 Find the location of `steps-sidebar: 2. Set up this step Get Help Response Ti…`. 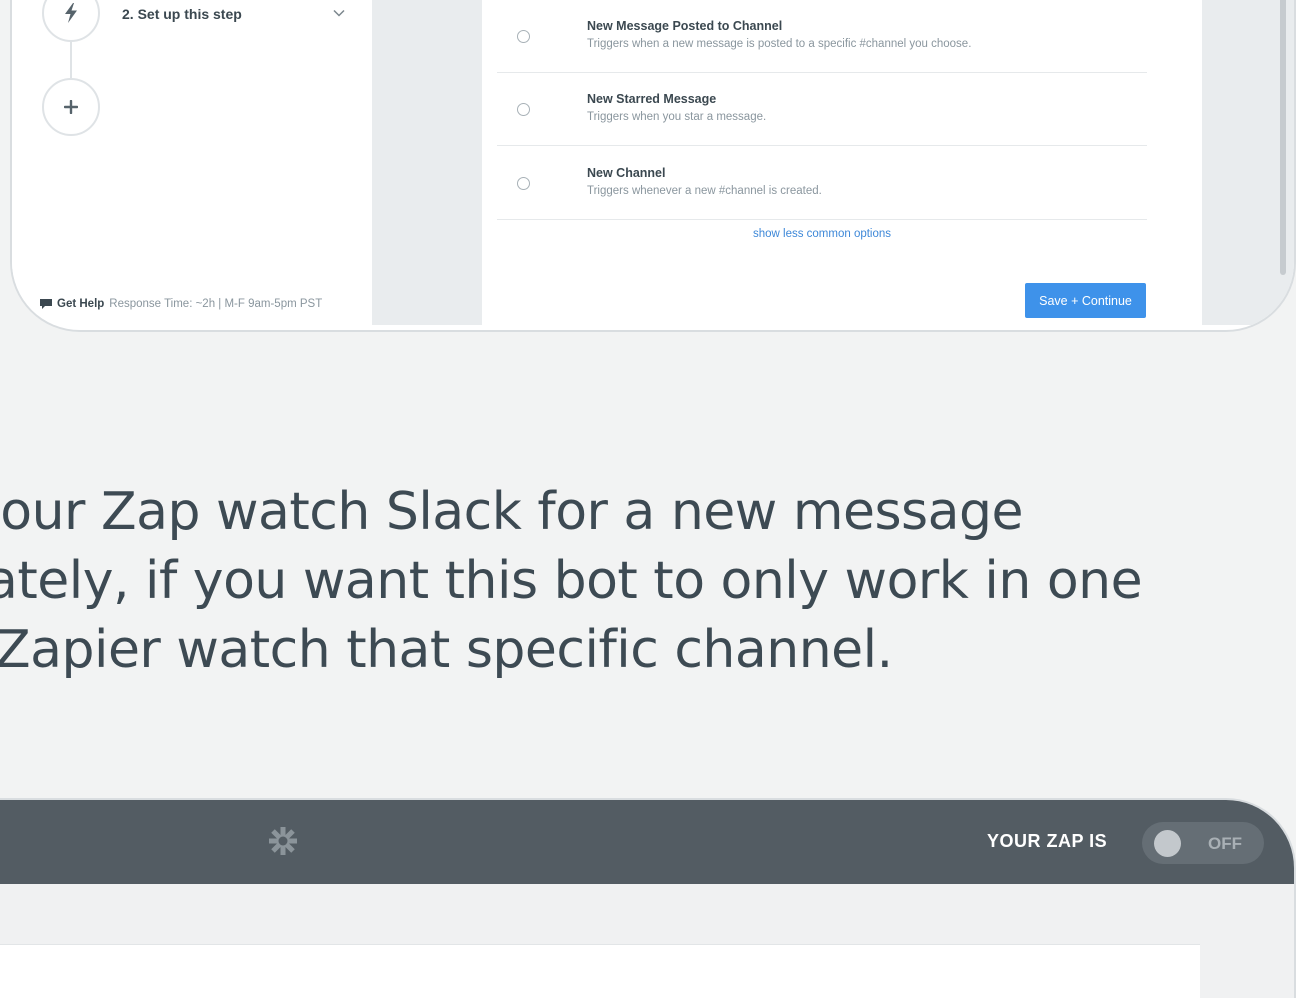

steps-sidebar: 2. Set up this step Get Help Response Ti… is located at coordinates (192, 162).